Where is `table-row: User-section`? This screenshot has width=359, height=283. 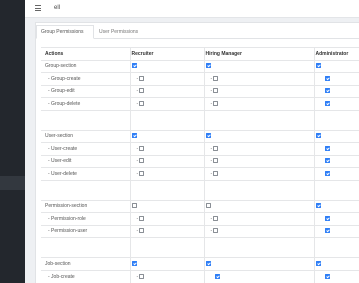
table-row: User-section is located at coordinates (200, 136).